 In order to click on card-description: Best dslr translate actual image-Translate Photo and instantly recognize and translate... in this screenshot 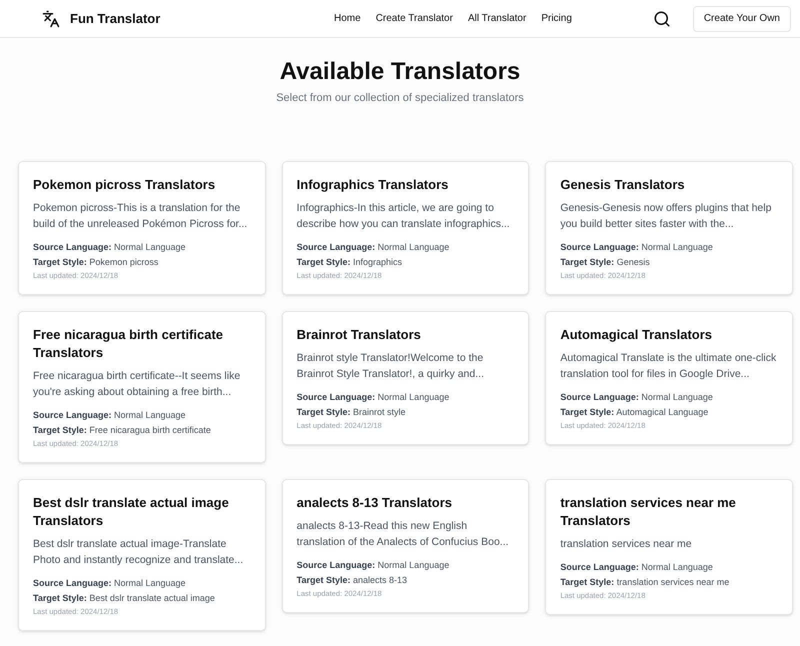, I will do `click(138, 552)`.